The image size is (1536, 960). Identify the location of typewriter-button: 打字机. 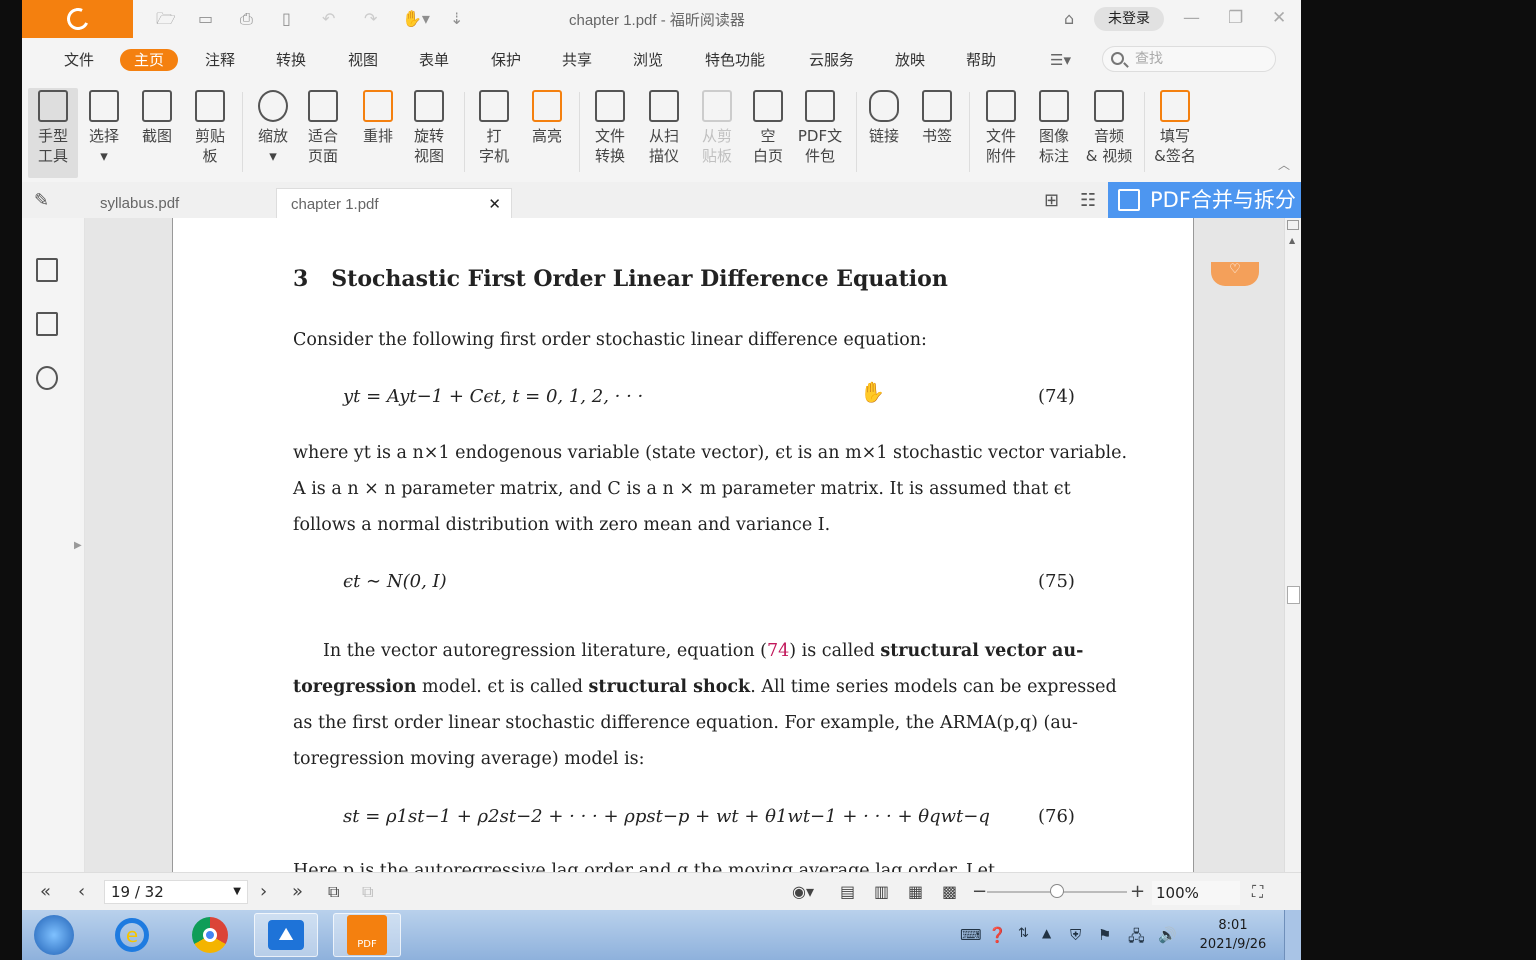
(494, 127).